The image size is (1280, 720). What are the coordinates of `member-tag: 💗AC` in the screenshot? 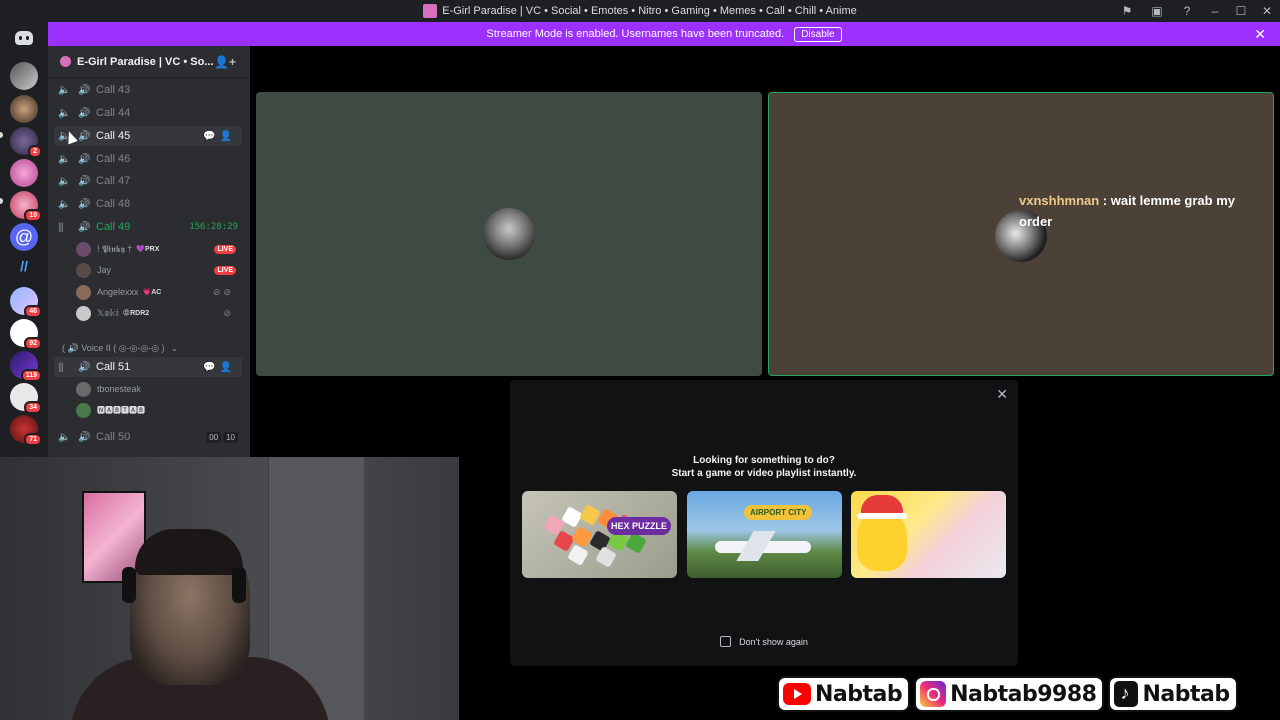 It's located at (152, 292).